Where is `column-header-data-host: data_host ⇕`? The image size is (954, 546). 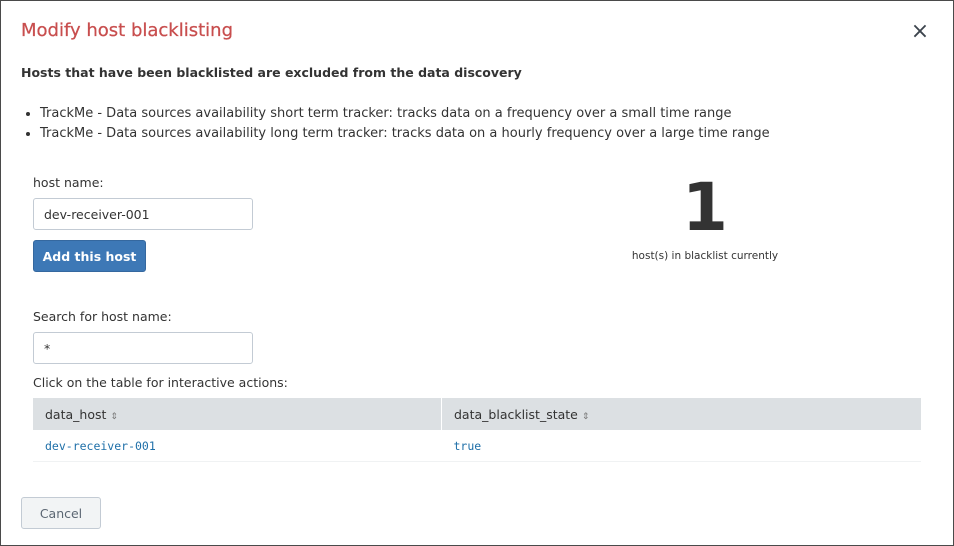 column-header-data-host: data_host ⇕ is located at coordinates (237, 414).